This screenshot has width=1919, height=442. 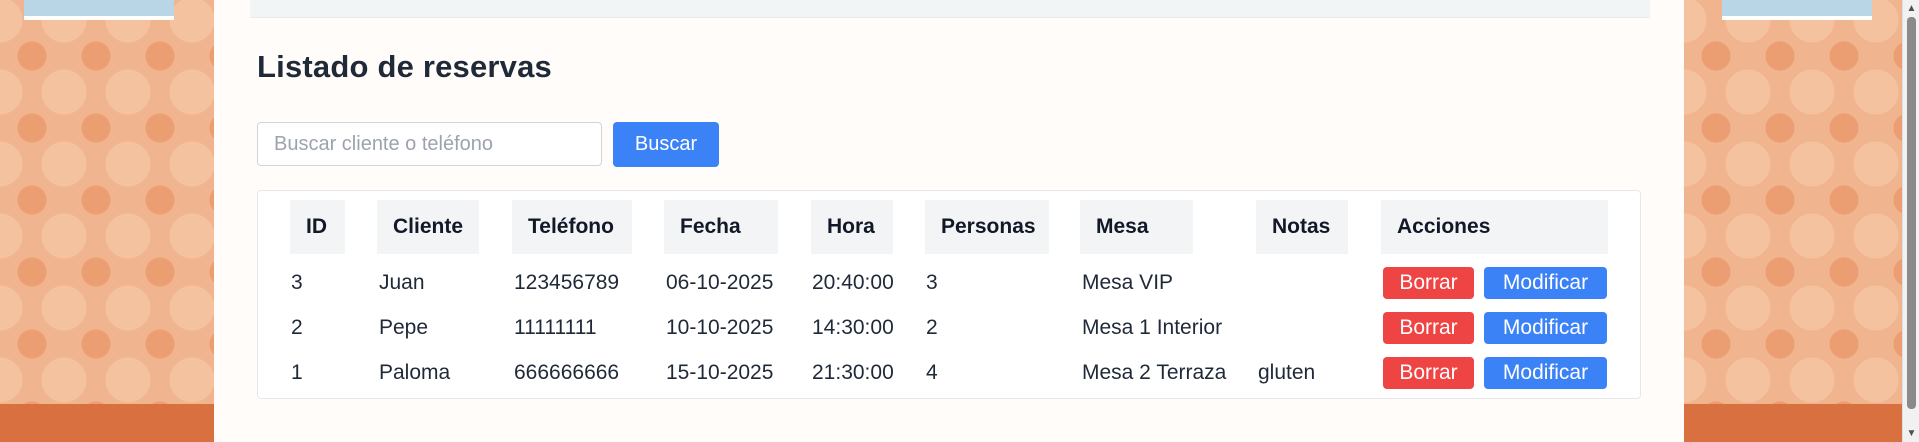 I want to click on cell-id: 1, so click(x=297, y=372).